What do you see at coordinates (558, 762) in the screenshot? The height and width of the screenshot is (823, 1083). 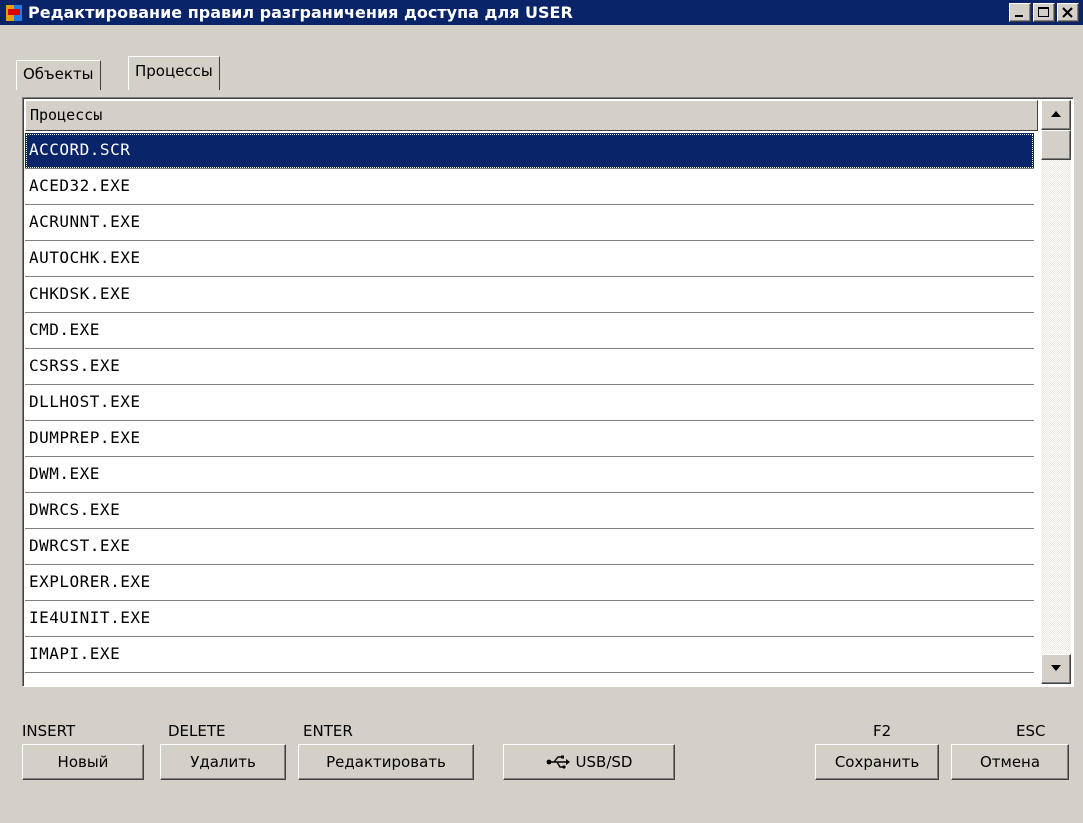 I see `usb-icon` at bounding box center [558, 762].